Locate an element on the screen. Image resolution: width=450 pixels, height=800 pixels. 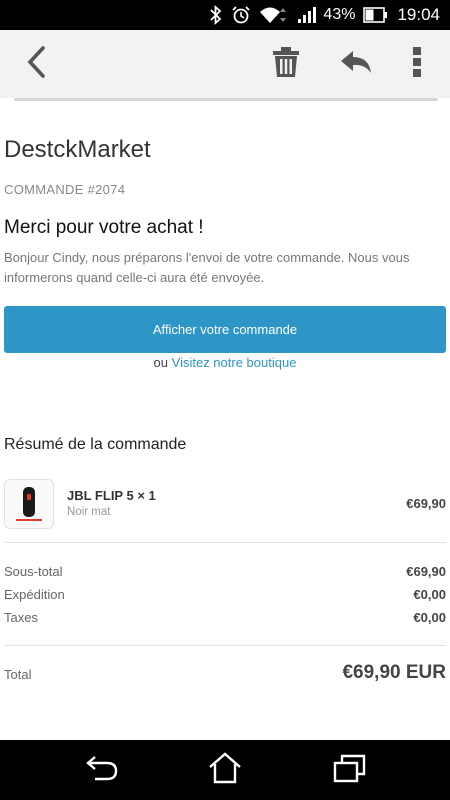
nav-home-button is located at coordinates (225, 770).